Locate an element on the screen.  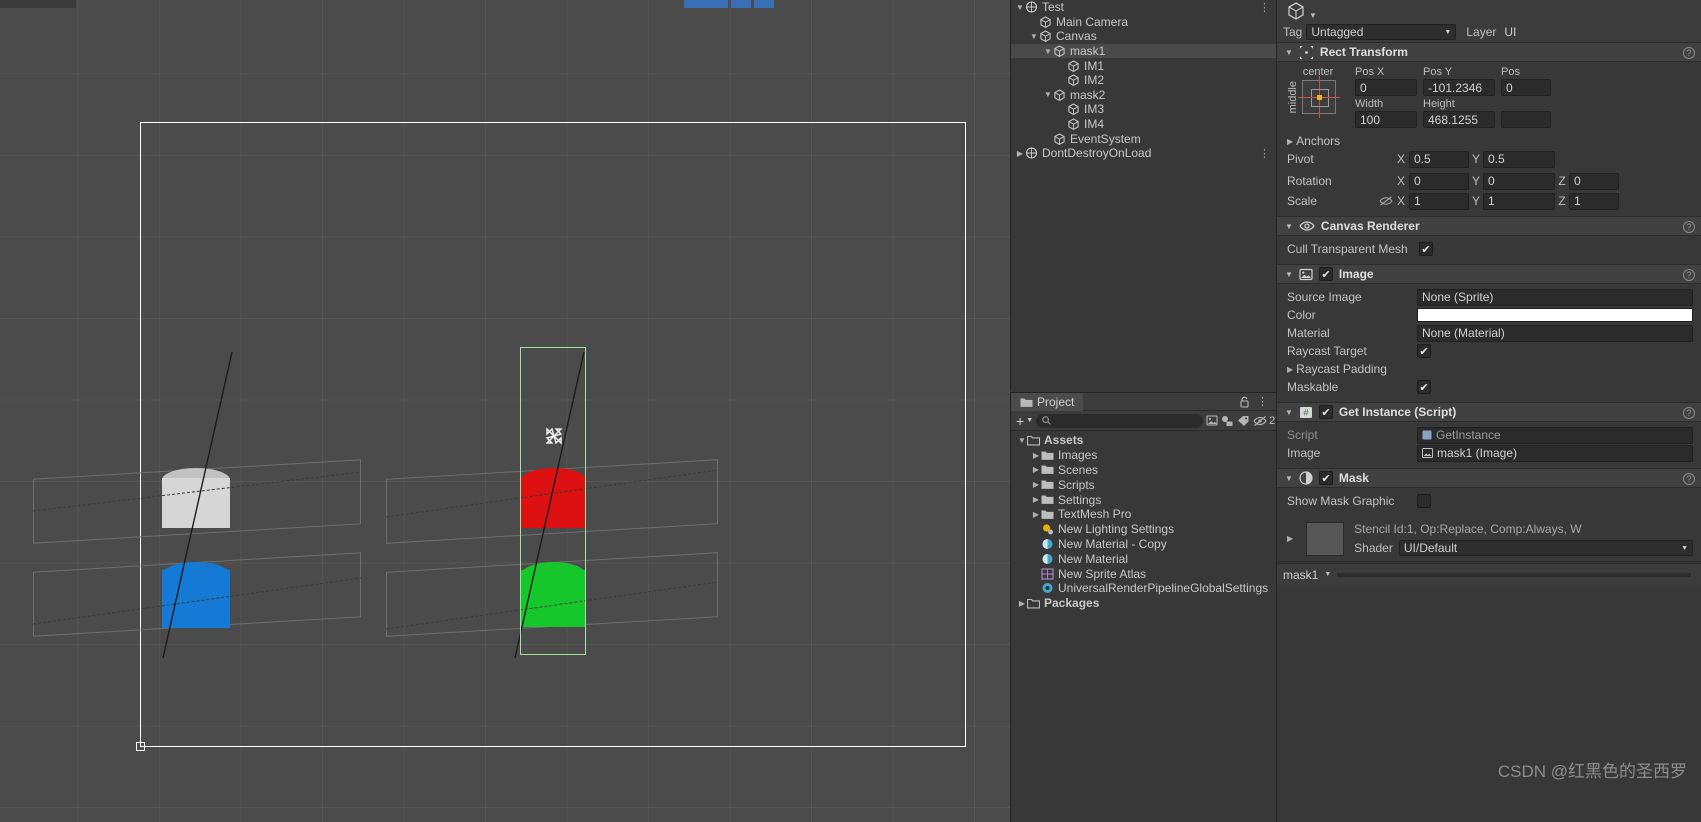
hierarchy-item-mask2: ▼ mask2 is located at coordinates (1143, 95).